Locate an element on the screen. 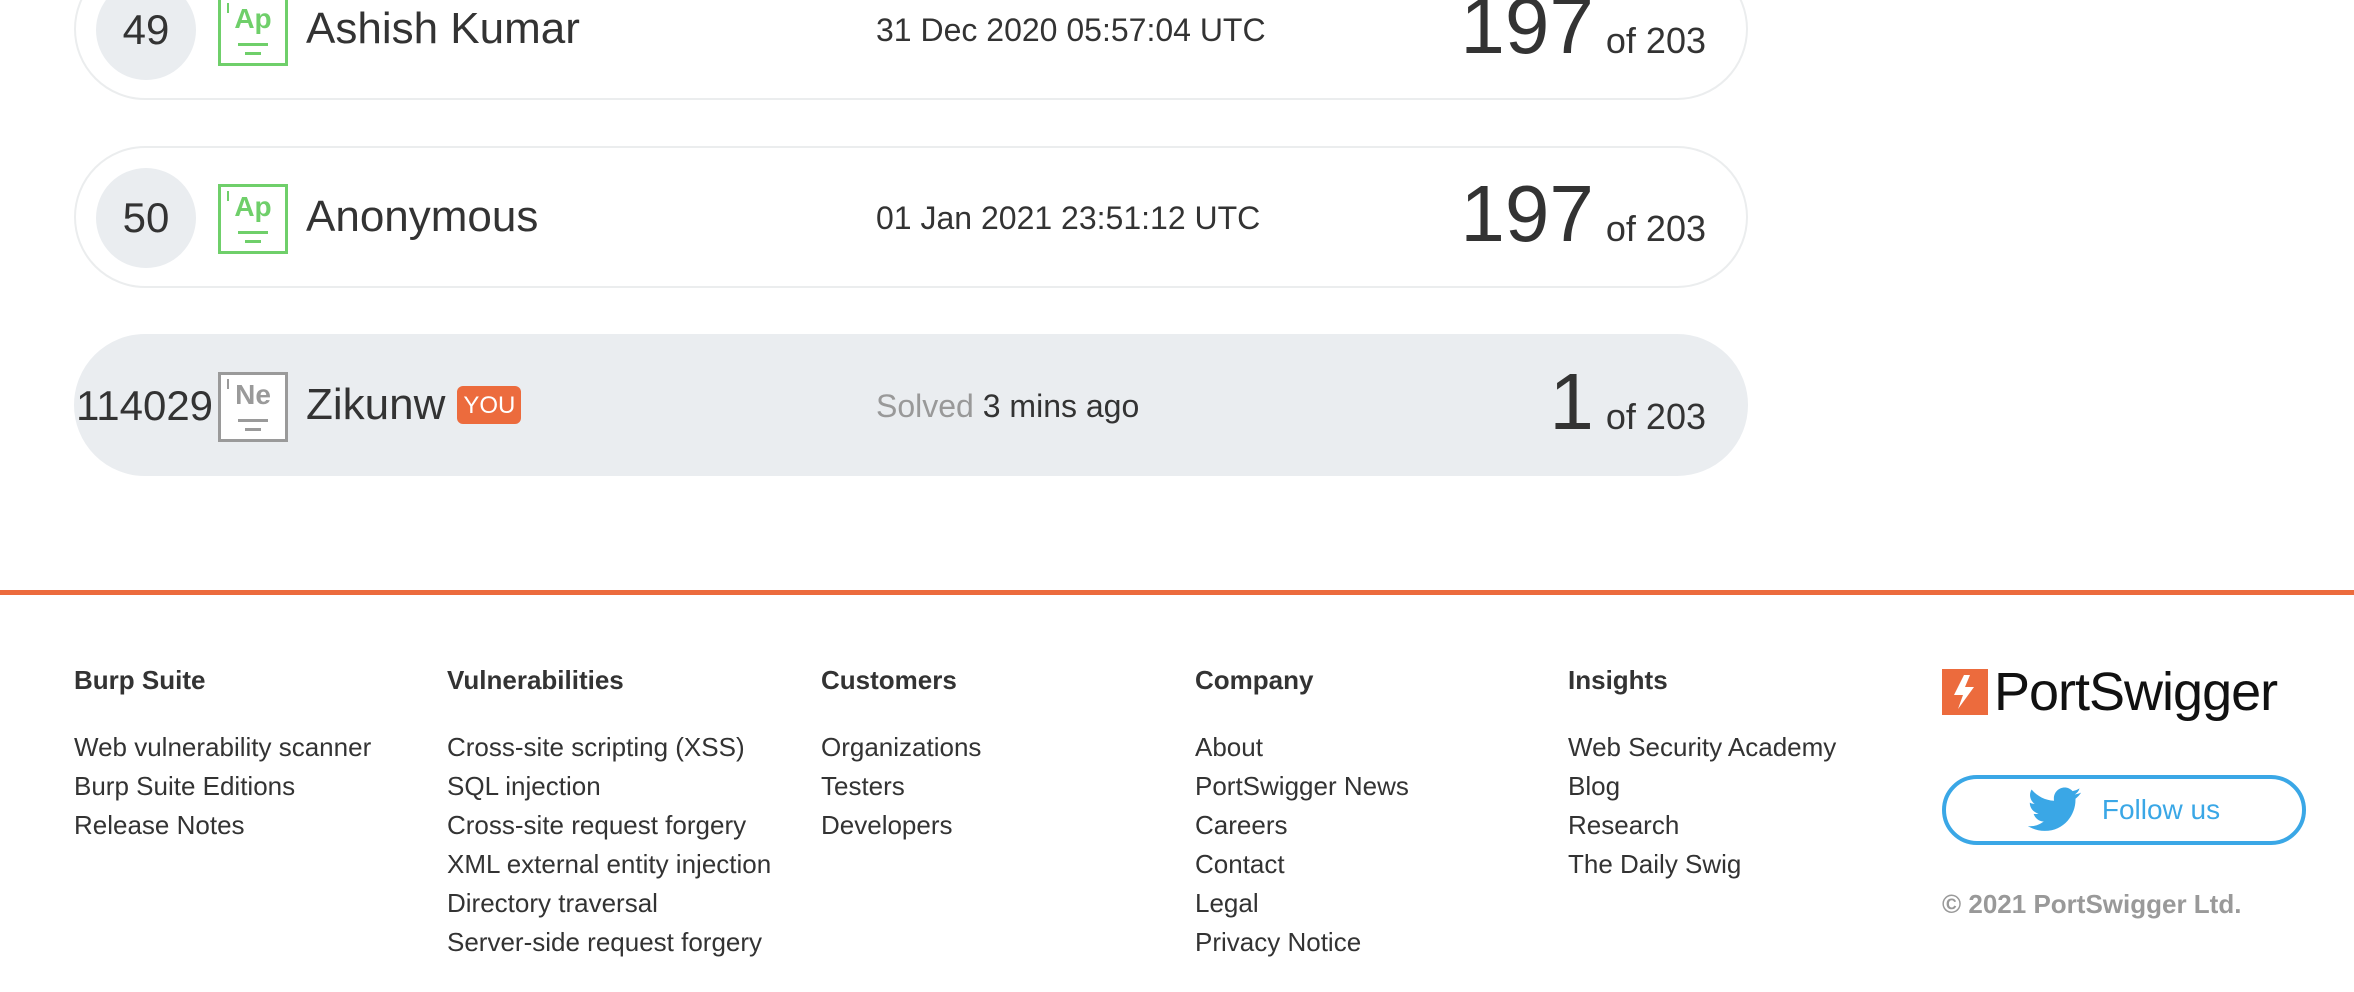  portswigger-logo: PortSwigger is located at coordinates (2110, 692).